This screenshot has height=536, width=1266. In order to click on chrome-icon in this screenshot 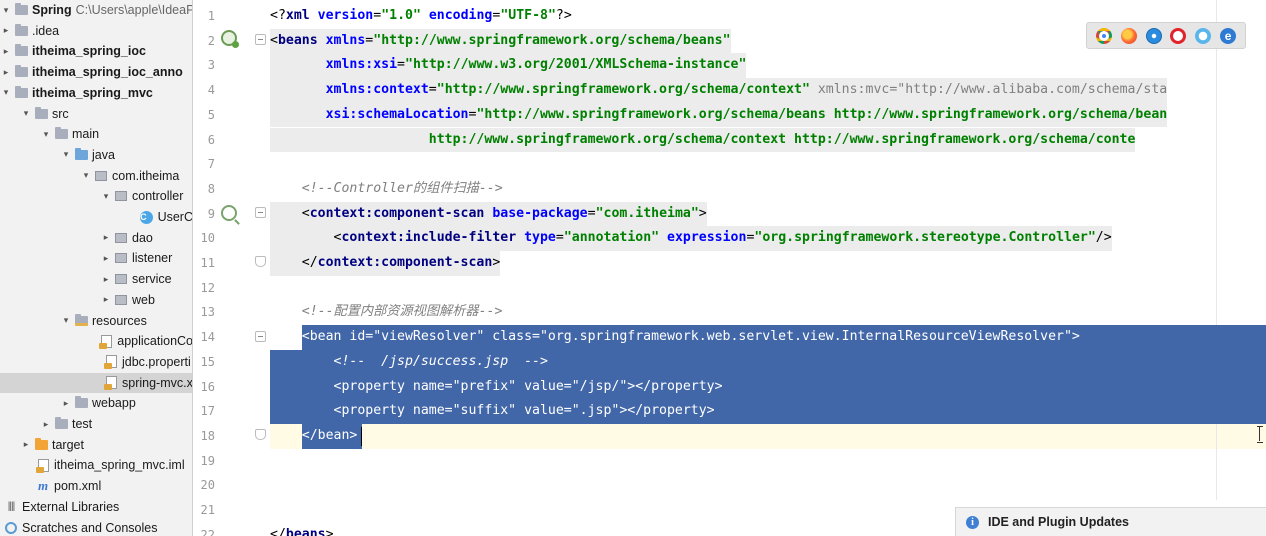, I will do `click(1103, 35)`.